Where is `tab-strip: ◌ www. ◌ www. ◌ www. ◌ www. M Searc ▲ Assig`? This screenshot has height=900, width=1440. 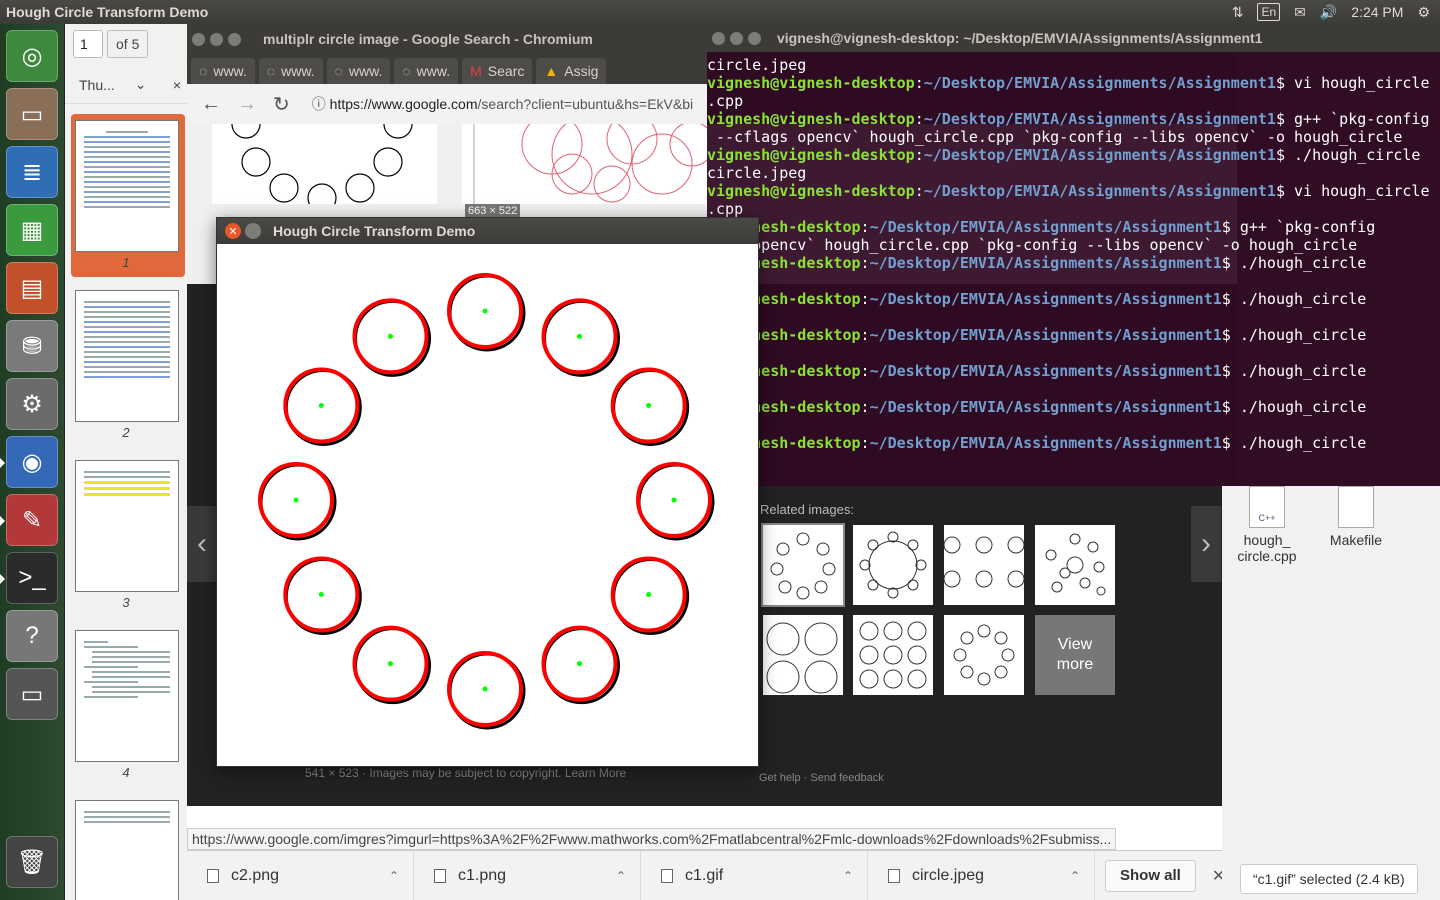
tab-strip: ◌ www. ◌ www. ◌ www. ◌ www. M Searc ▲ Assig is located at coordinates (447, 69).